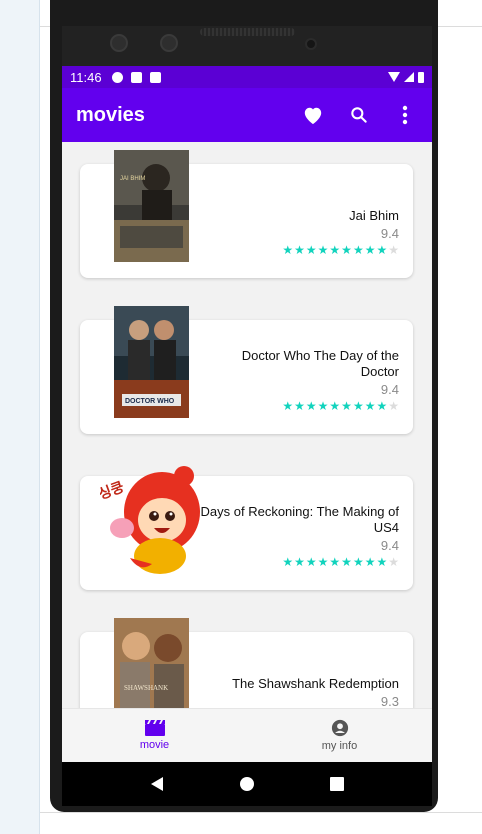  What do you see at coordinates (339, 728) in the screenshot?
I see `account-circle-icon` at bounding box center [339, 728].